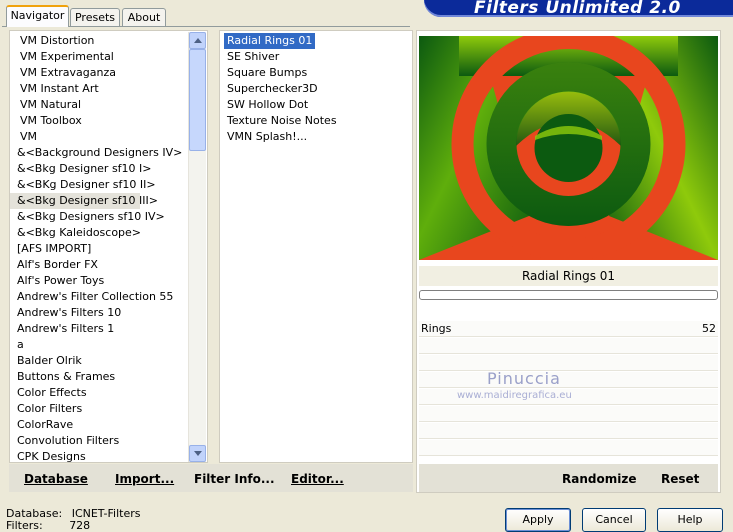 The width and height of the screenshot is (733, 532). What do you see at coordinates (96, 153) in the screenshot?
I see `category-item: &<Background Designers IV>` at bounding box center [96, 153].